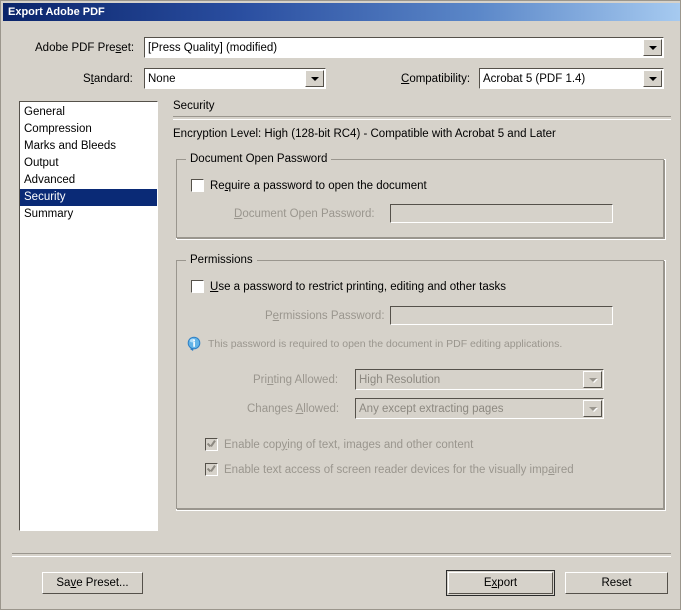 This screenshot has height=610, width=681. I want to click on require-password-checkbox, so click(197, 185).